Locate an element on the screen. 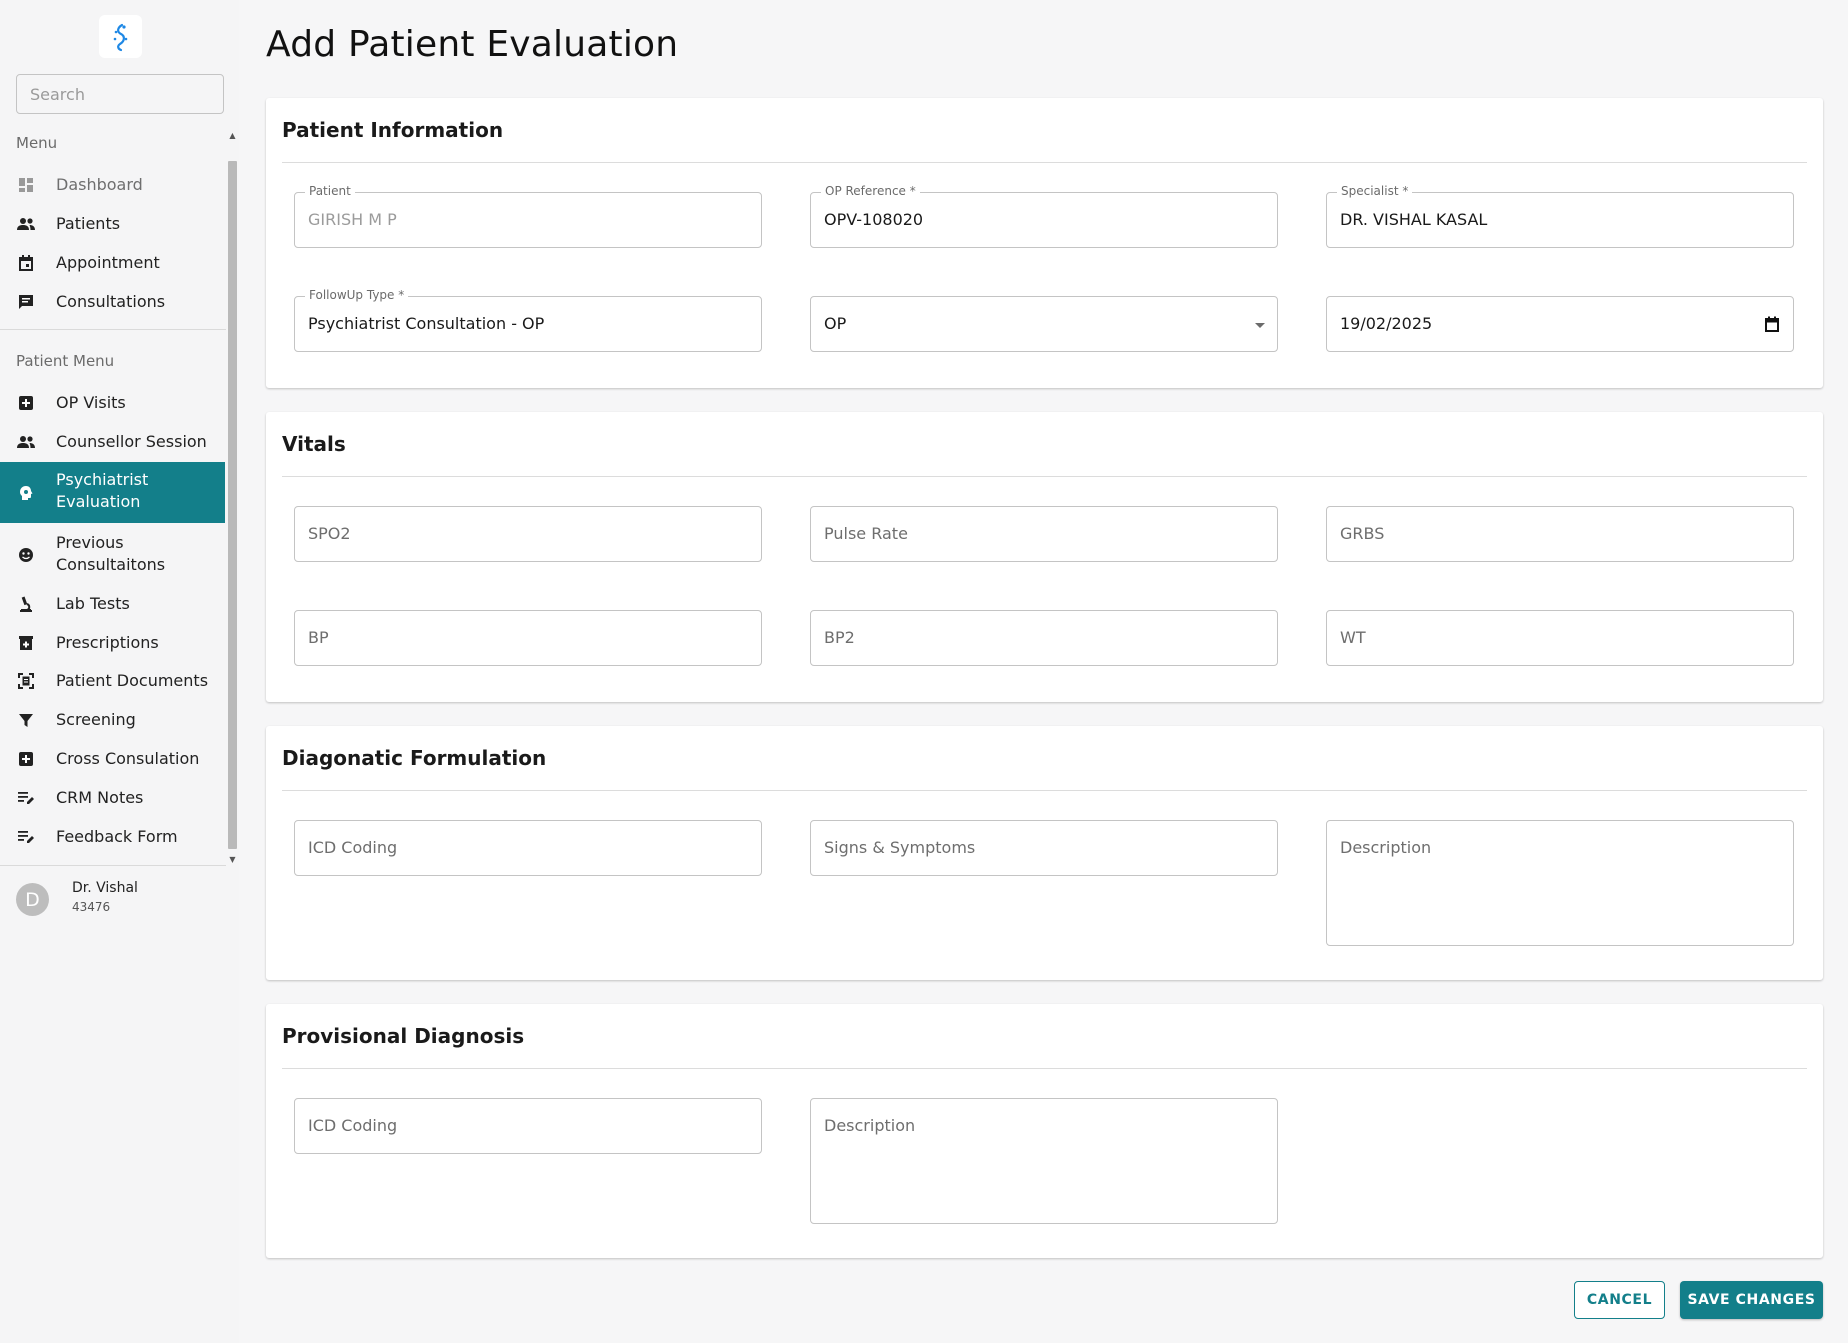  field-label: Patient is located at coordinates (330, 191).